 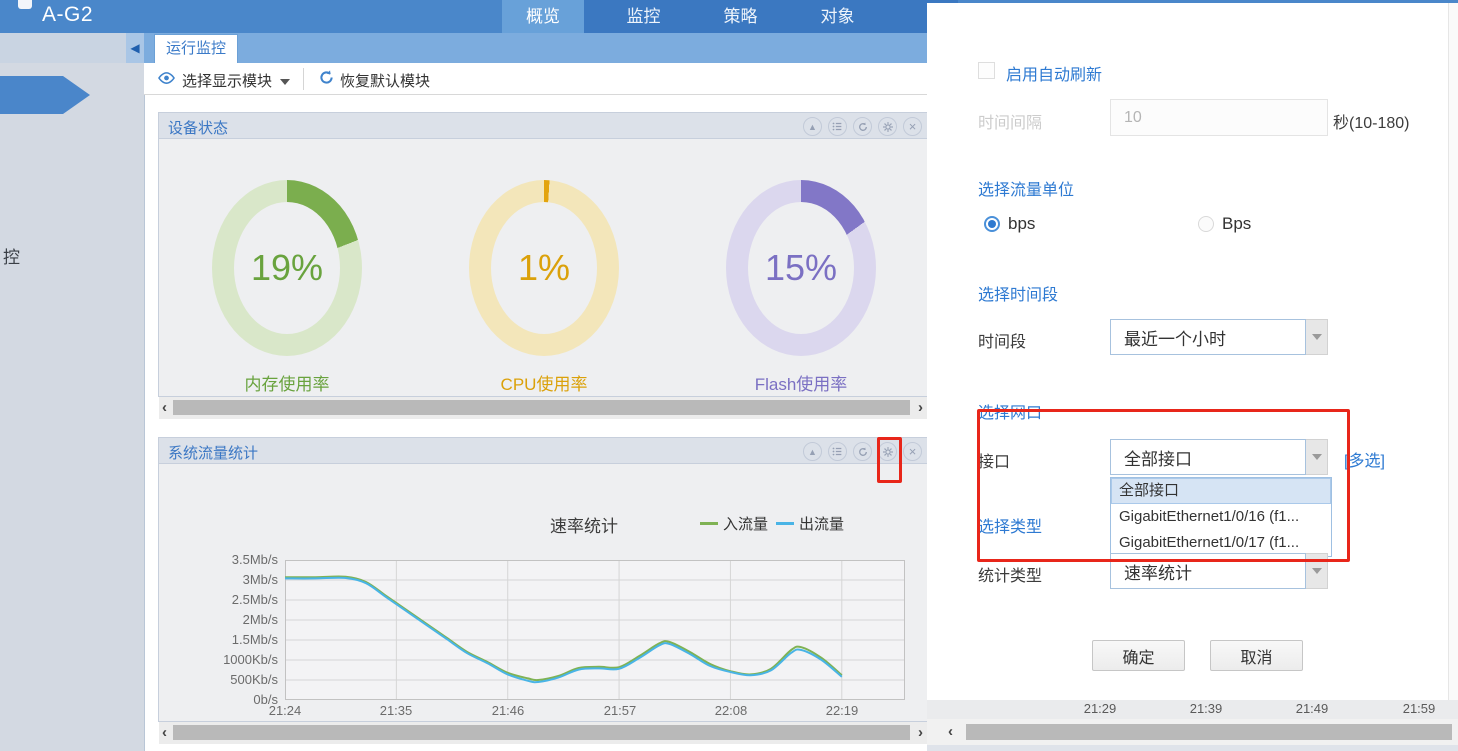 I want to click on page-background, so click(x=1192, y=748).